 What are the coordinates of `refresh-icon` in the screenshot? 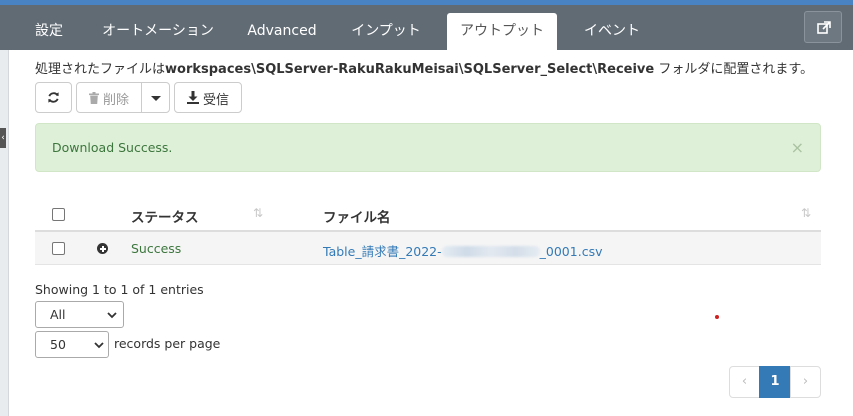 It's located at (53, 97).